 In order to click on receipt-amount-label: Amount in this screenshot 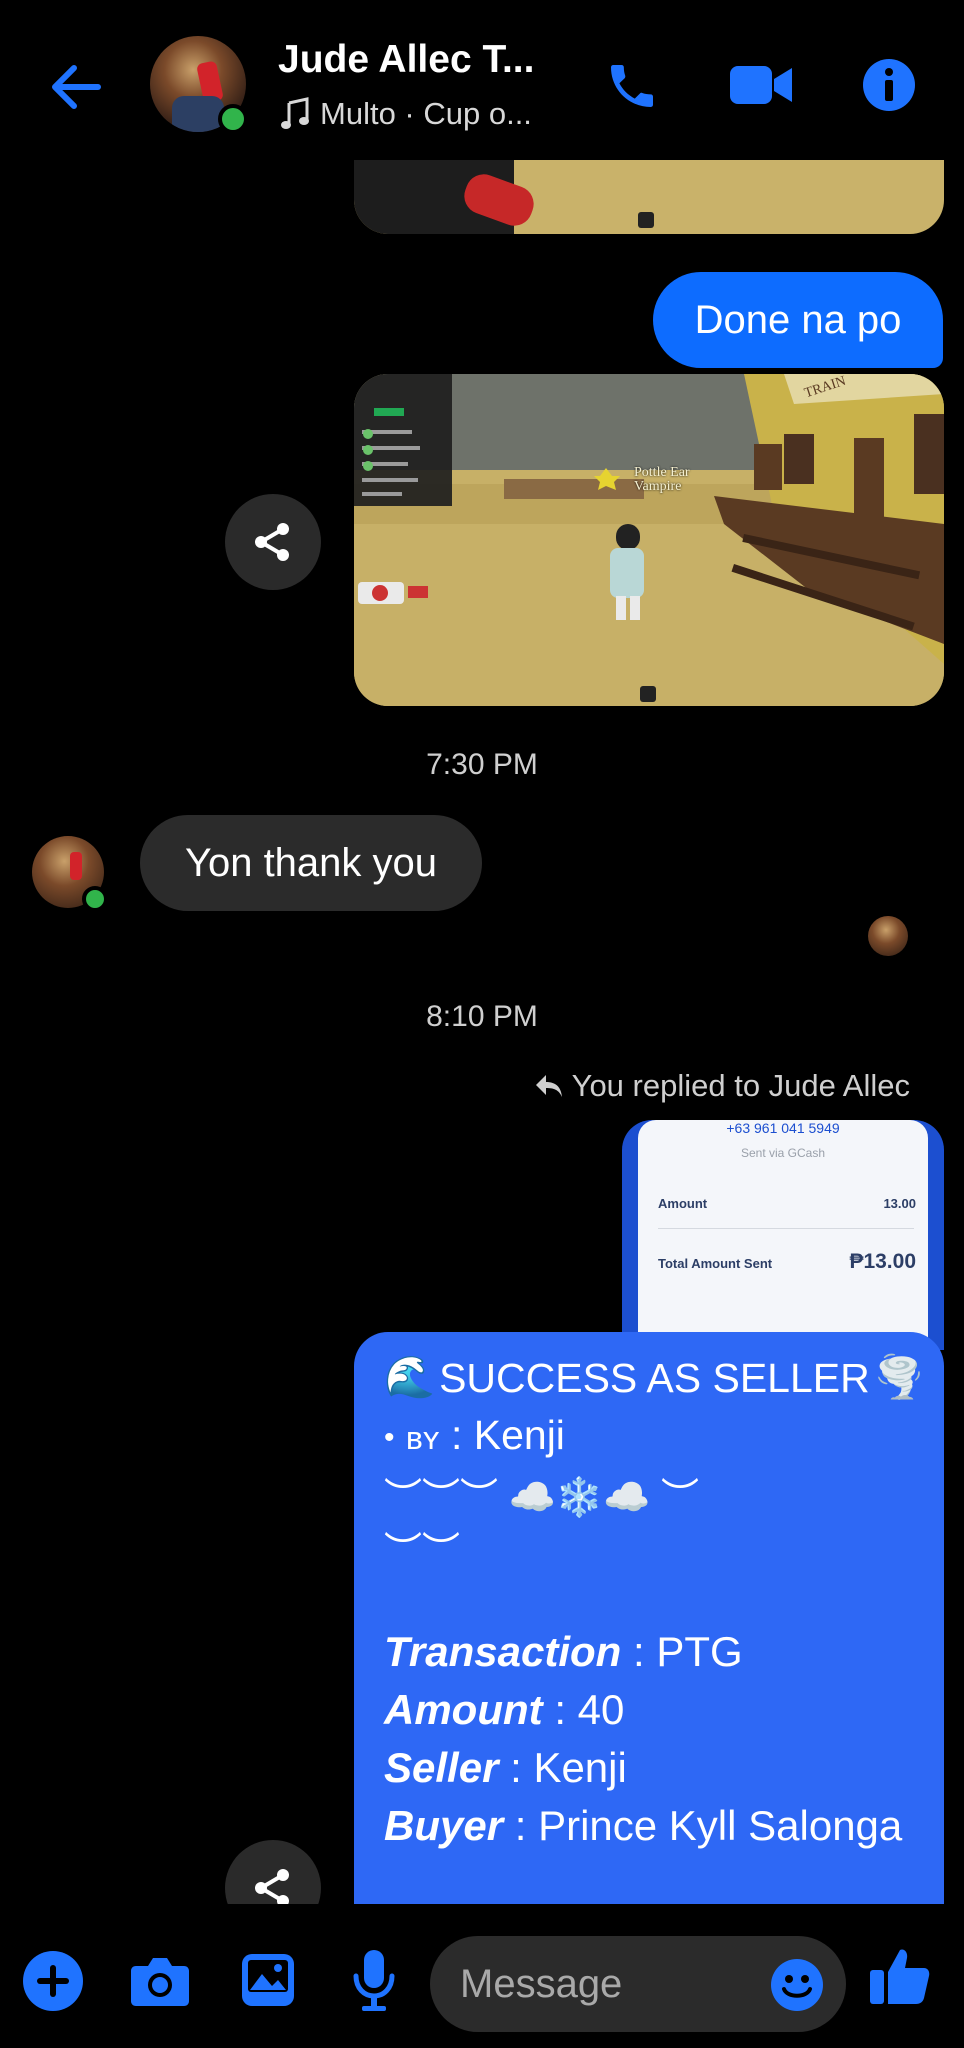, I will do `click(683, 1203)`.